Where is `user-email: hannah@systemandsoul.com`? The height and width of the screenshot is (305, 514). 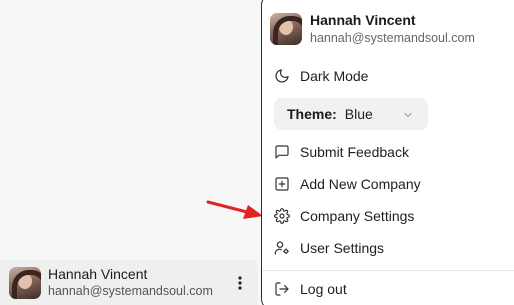
user-email: hannah@systemandsoul.com is located at coordinates (130, 291).